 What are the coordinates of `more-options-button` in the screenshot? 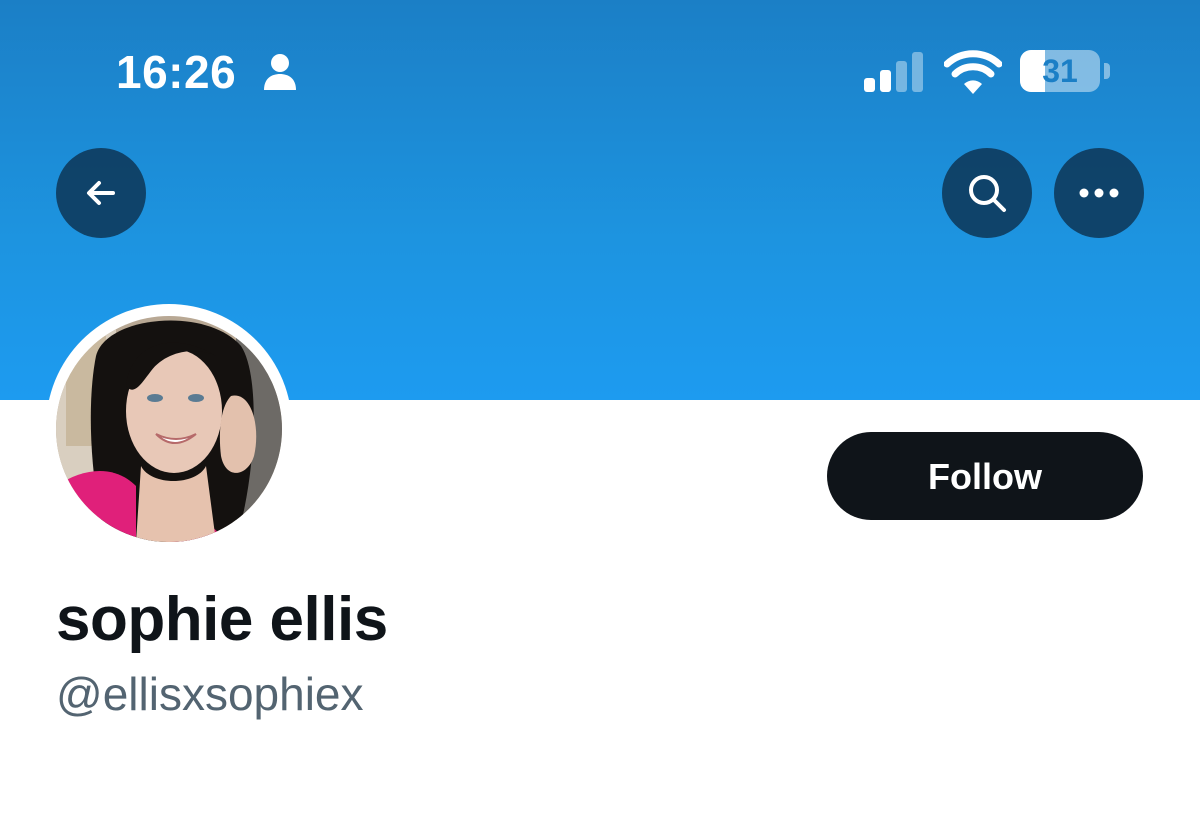 It's located at (1099, 193).